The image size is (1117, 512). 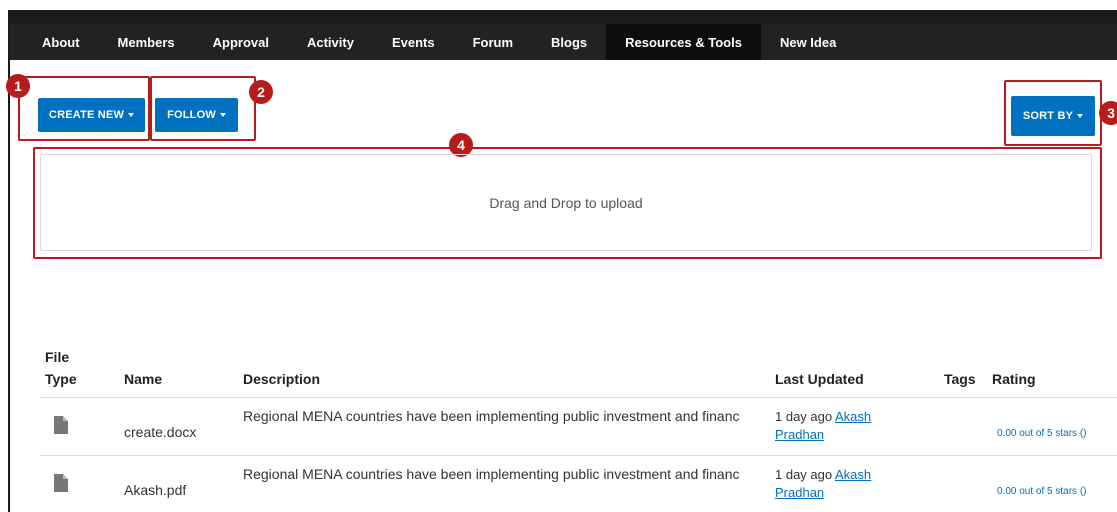 I want to click on nav-item-activity: Activity, so click(x=330, y=42).